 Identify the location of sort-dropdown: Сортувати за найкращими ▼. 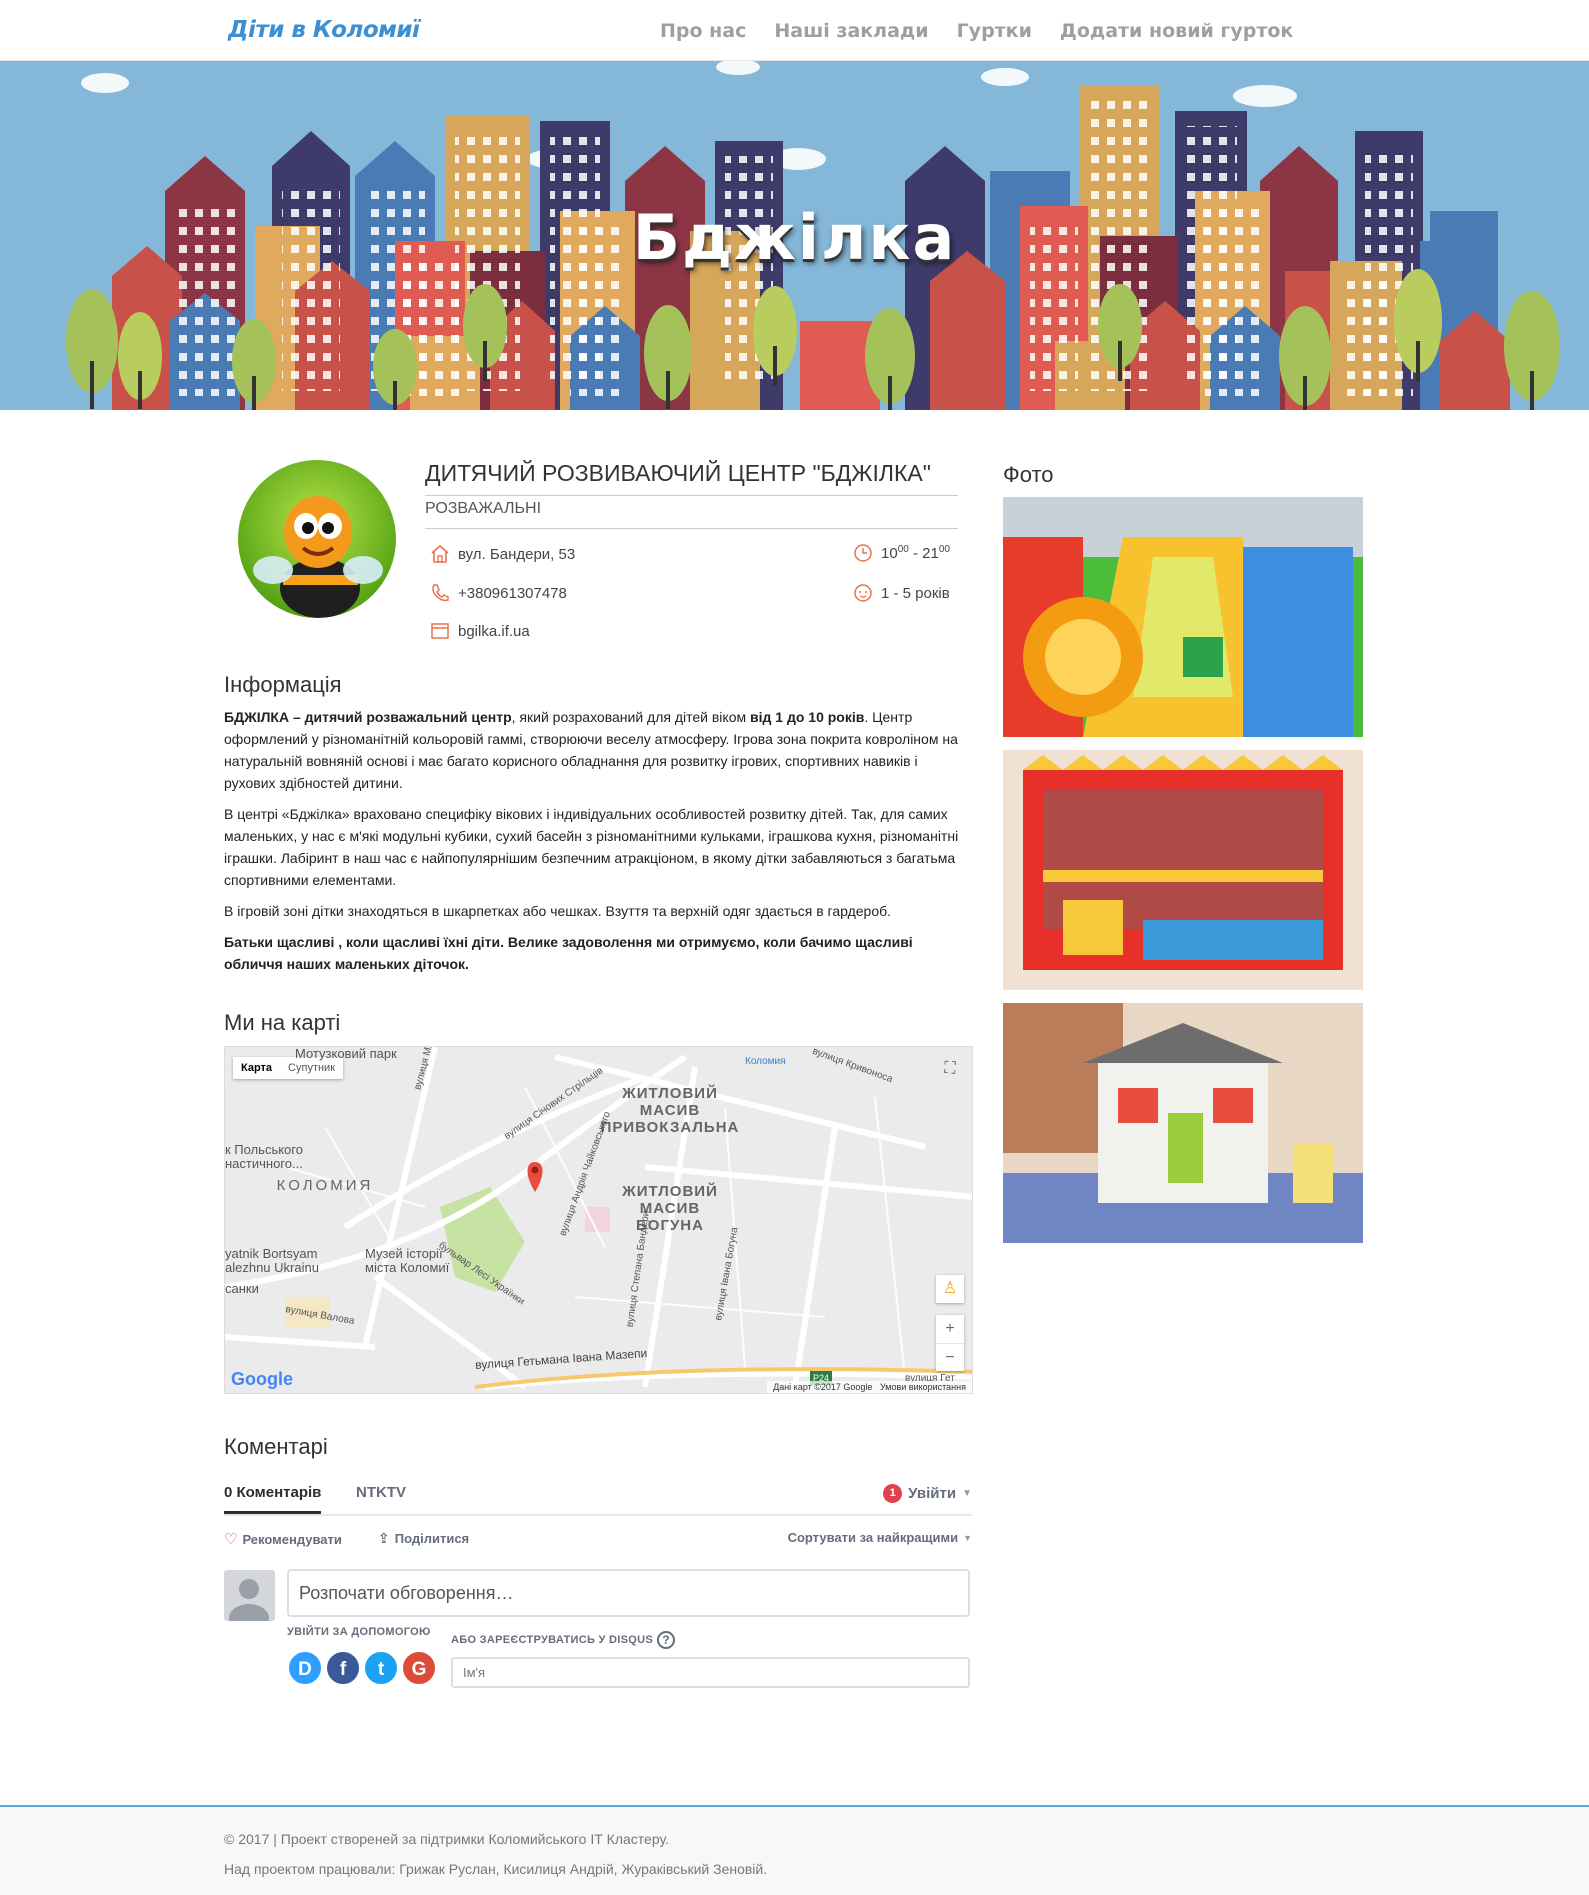
(880, 1537).